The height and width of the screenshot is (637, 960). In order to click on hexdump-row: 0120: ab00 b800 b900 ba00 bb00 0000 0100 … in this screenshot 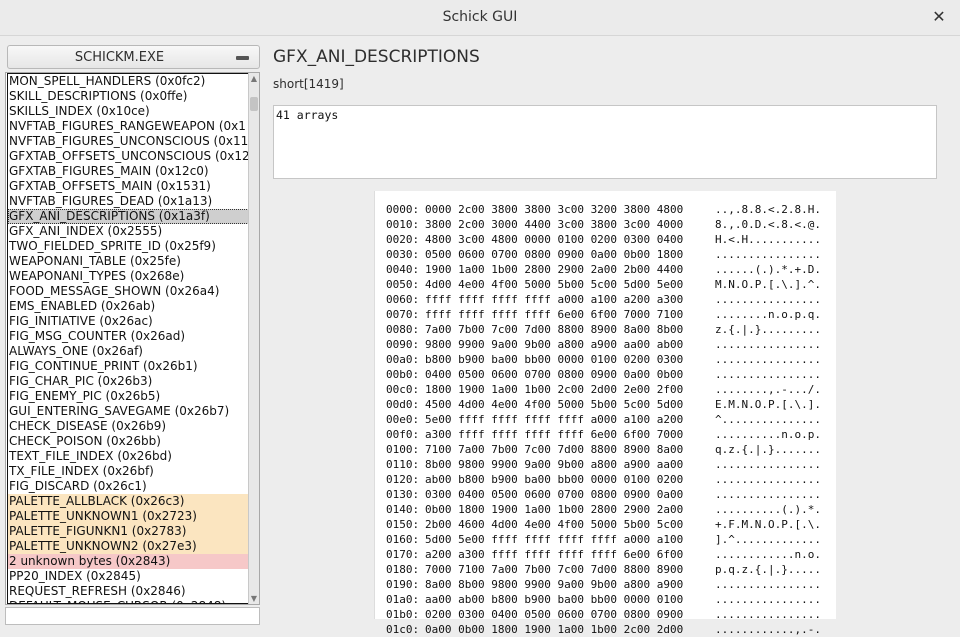, I will do `click(606, 479)`.